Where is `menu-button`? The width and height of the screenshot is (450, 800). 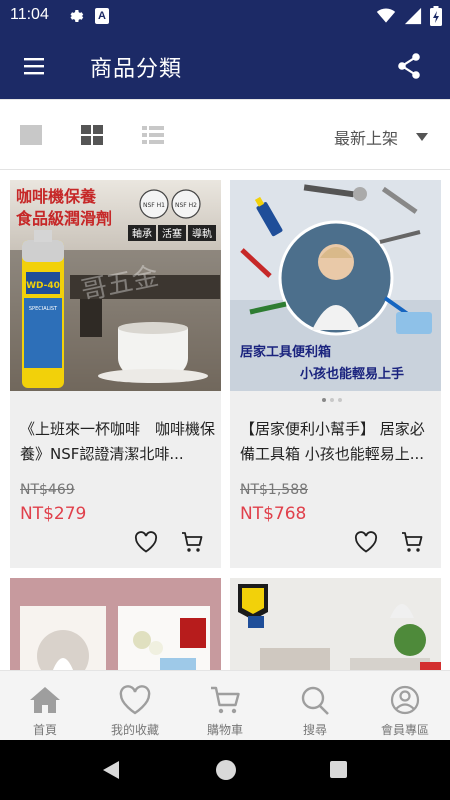 menu-button is located at coordinates (35, 66).